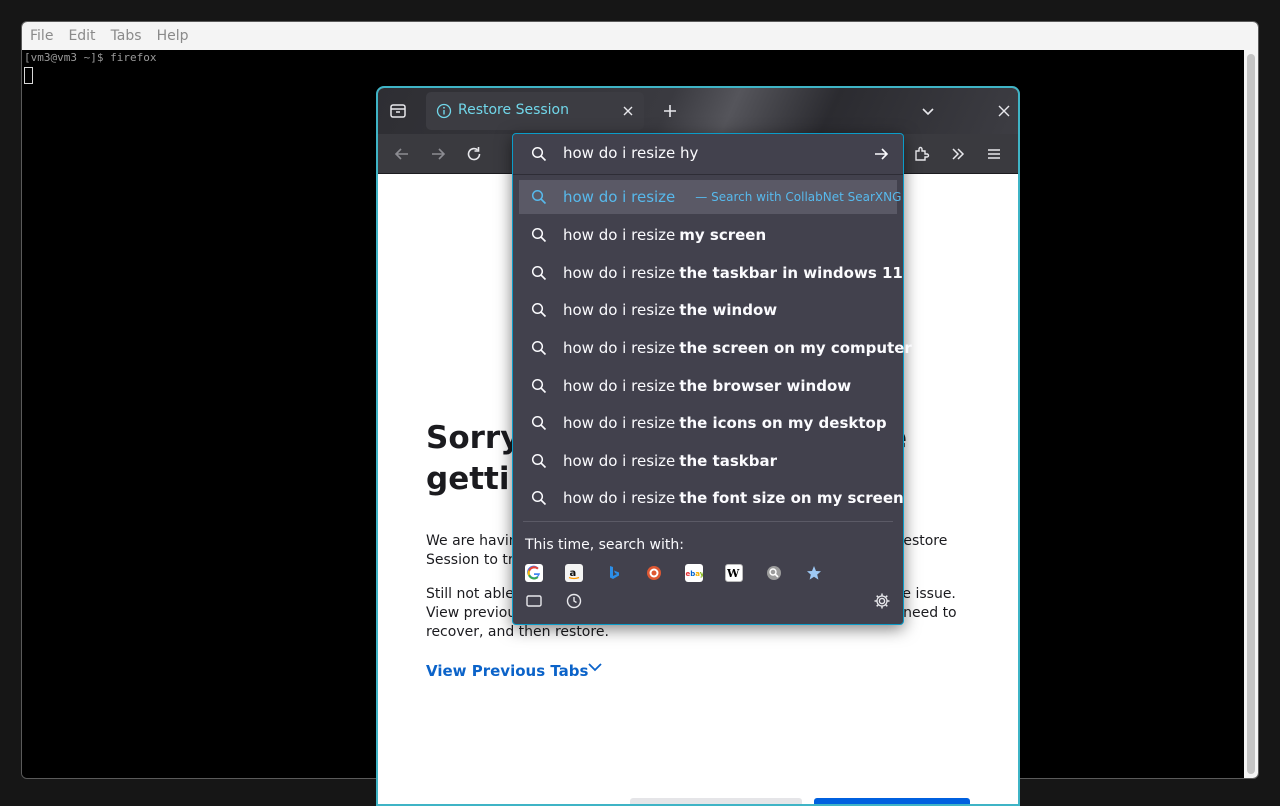  What do you see at coordinates (398, 111) in the screenshot?
I see `tab-overview-icon` at bounding box center [398, 111].